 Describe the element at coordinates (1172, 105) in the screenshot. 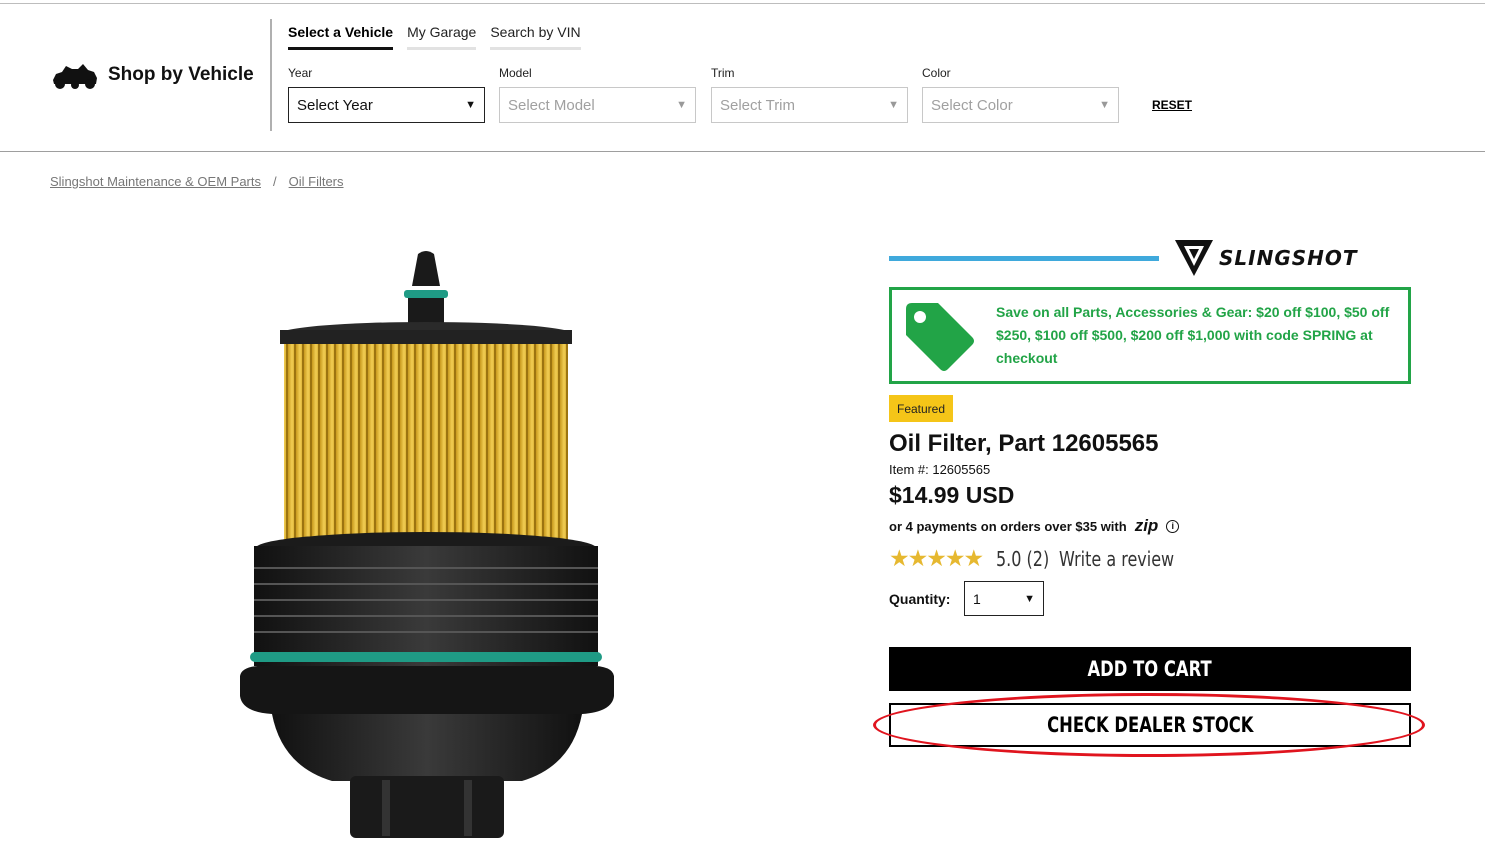

I see `reset-button: RESET` at that location.